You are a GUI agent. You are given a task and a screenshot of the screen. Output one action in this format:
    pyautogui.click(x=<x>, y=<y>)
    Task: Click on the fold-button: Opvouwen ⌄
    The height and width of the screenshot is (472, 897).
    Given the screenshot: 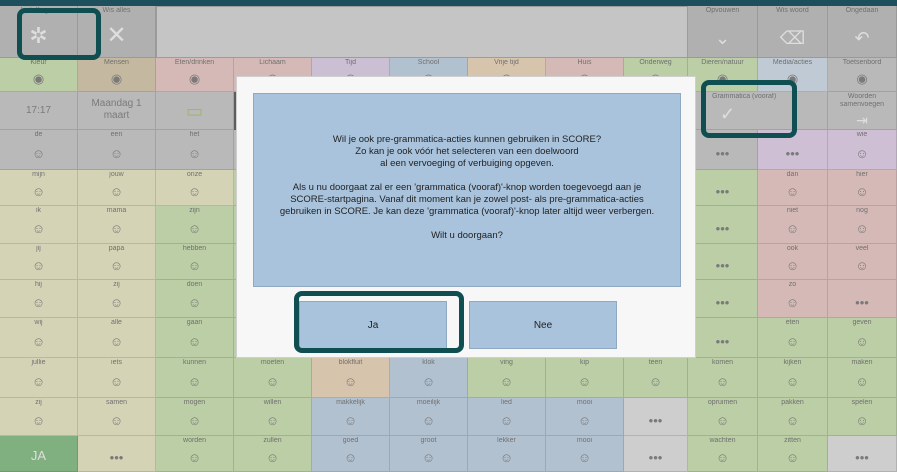 What is the action you would take?
    pyautogui.click(x=723, y=32)
    